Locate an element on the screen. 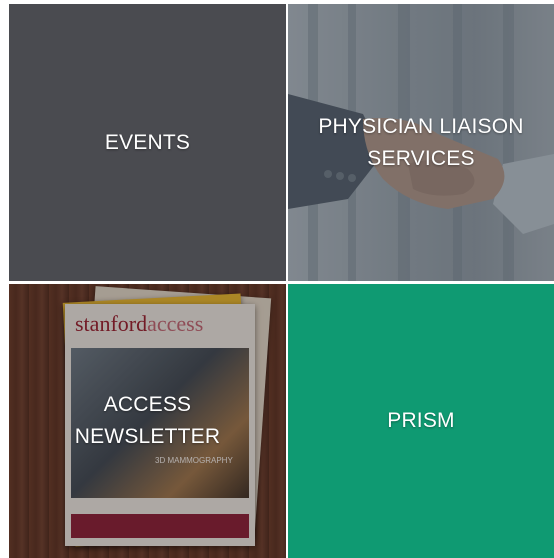 This screenshot has height=558, width=554. tile-prism-label-line-1: PRISM is located at coordinates (421, 420).